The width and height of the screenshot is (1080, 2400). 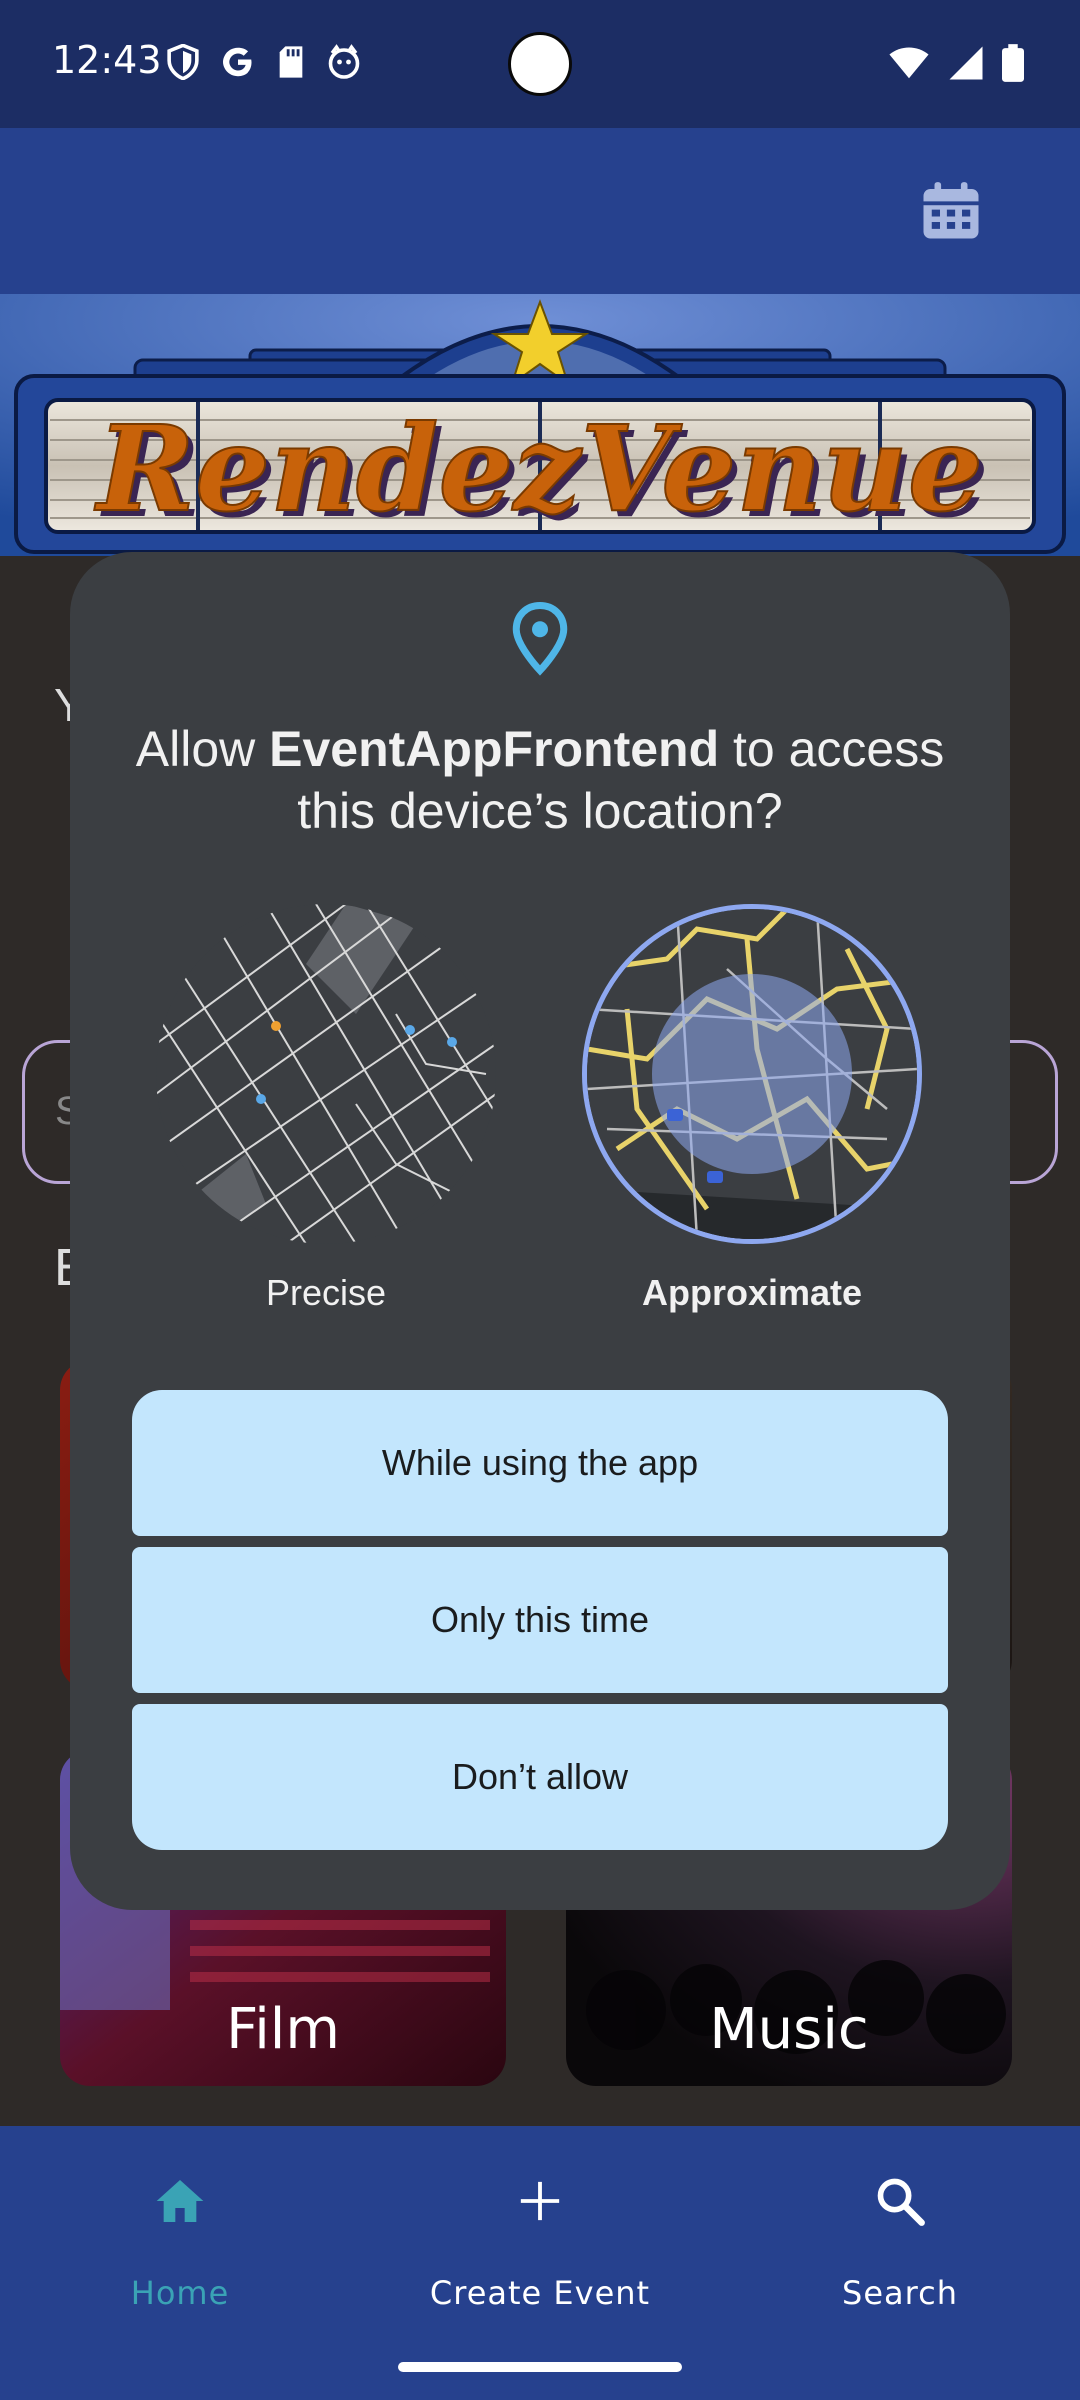 I want to click on precise-label: Precise, so click(x=326, y=1292).